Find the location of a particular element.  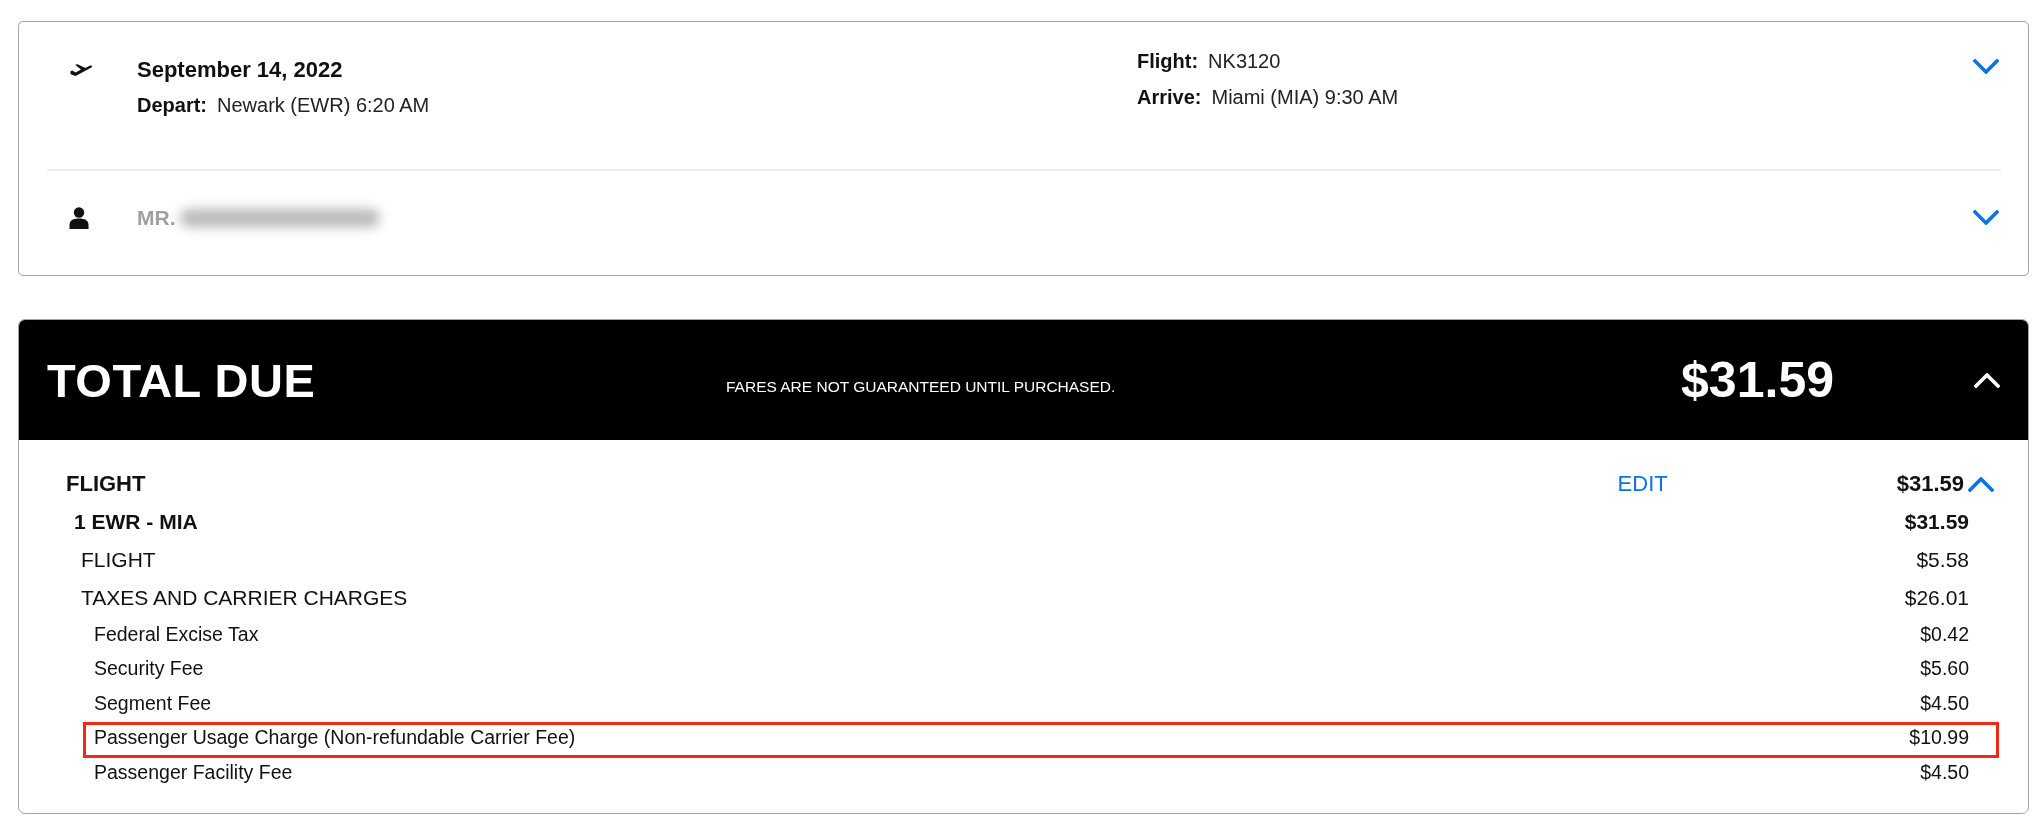

charge-label: FLIGHT is located at coordinates (118, 560).